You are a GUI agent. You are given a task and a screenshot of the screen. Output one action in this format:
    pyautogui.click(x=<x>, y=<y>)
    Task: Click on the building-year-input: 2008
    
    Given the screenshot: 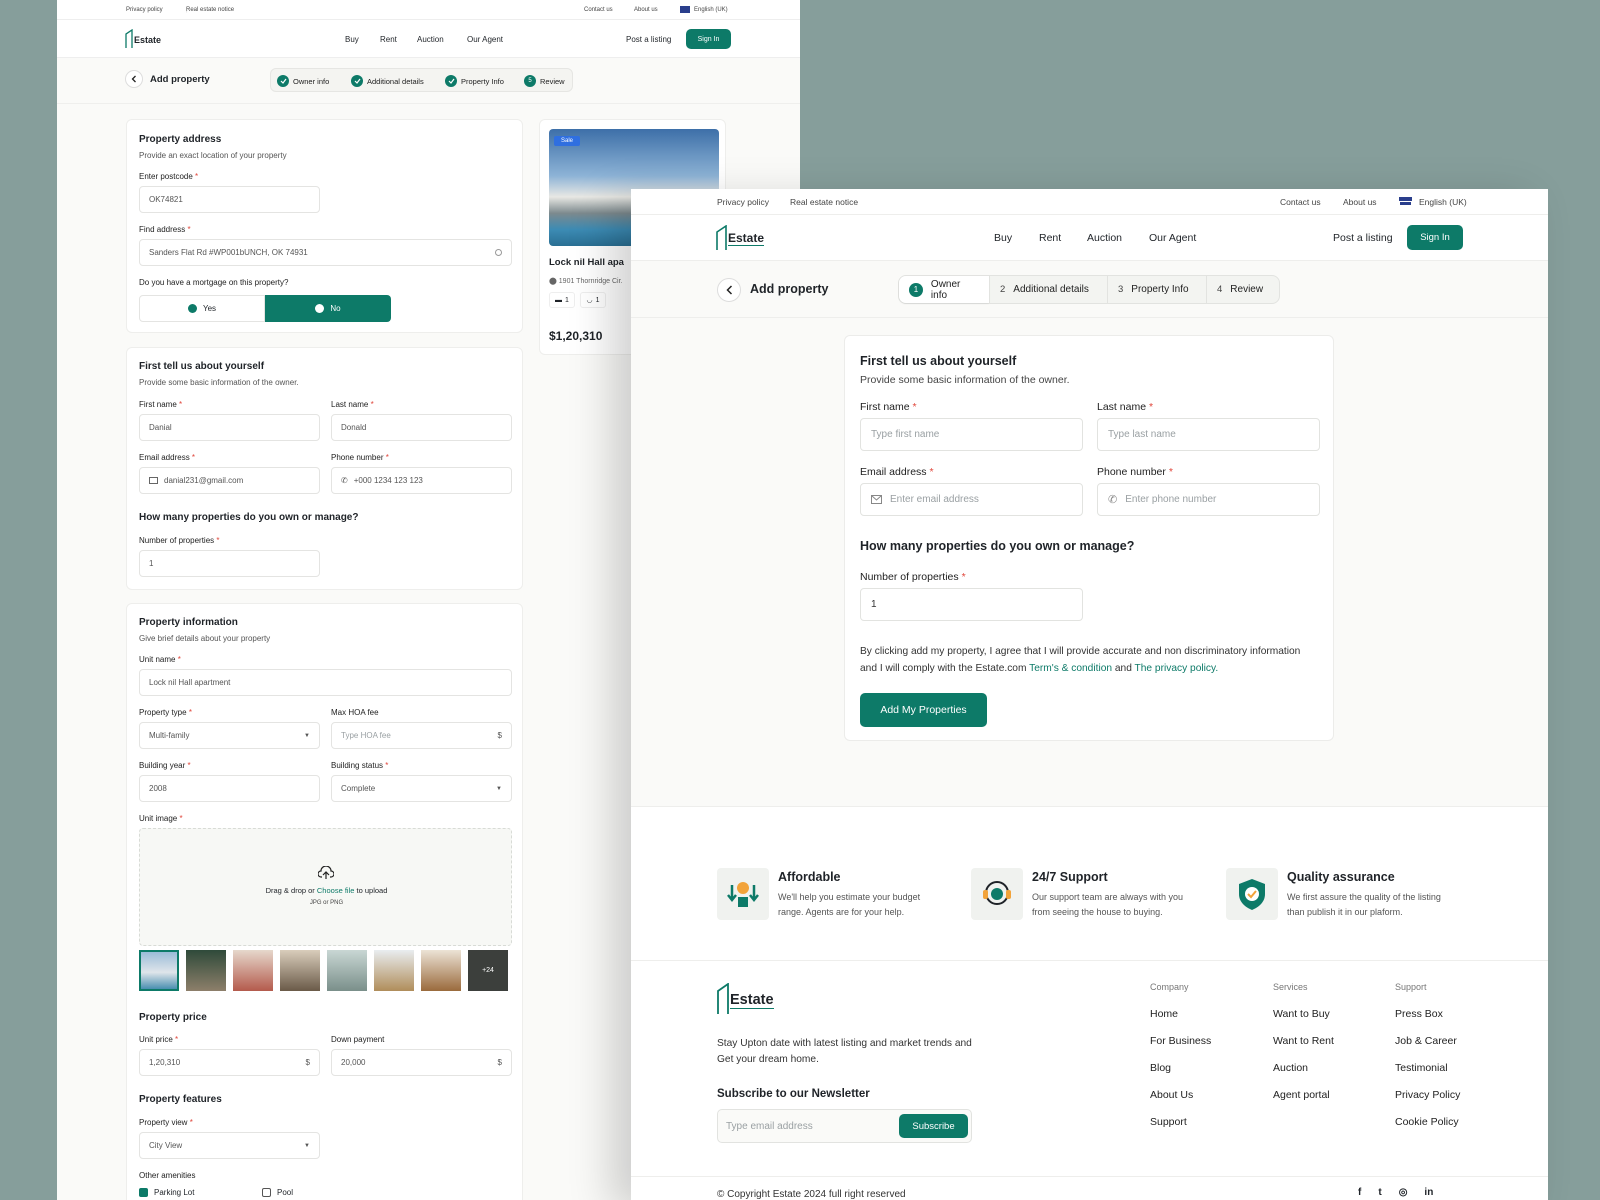 What is the action you would take?
    pyautogui.click(x=229, y=788)
    